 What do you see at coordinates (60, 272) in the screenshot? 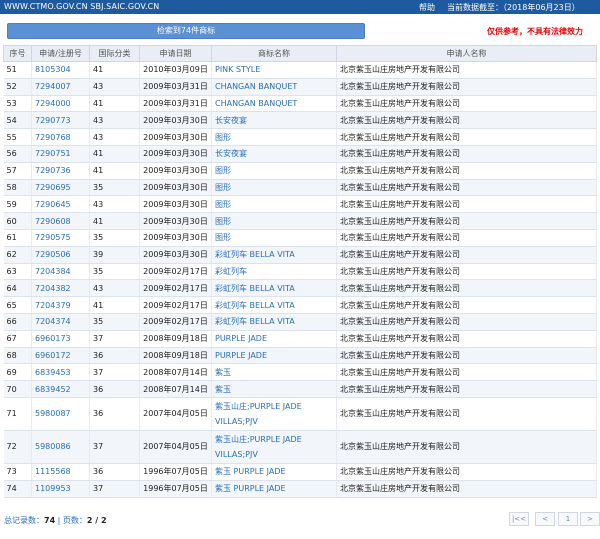
I see `cell-reg-no: 7204384` at bounding box center [60, 272].